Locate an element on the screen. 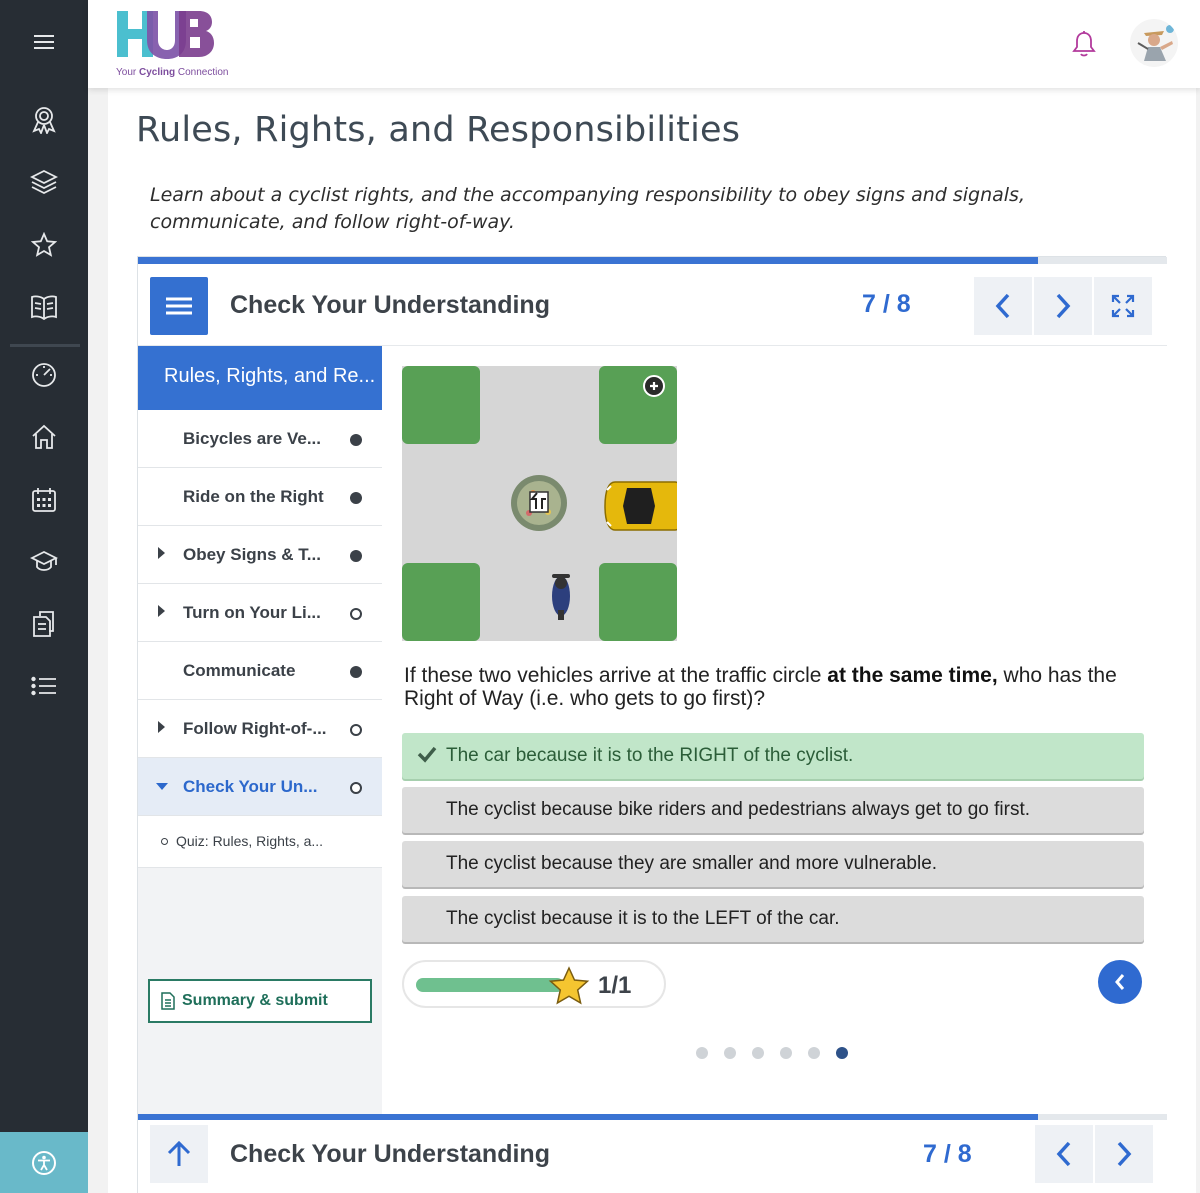  score-value: 1/1 is located at coordinates (615, 985).